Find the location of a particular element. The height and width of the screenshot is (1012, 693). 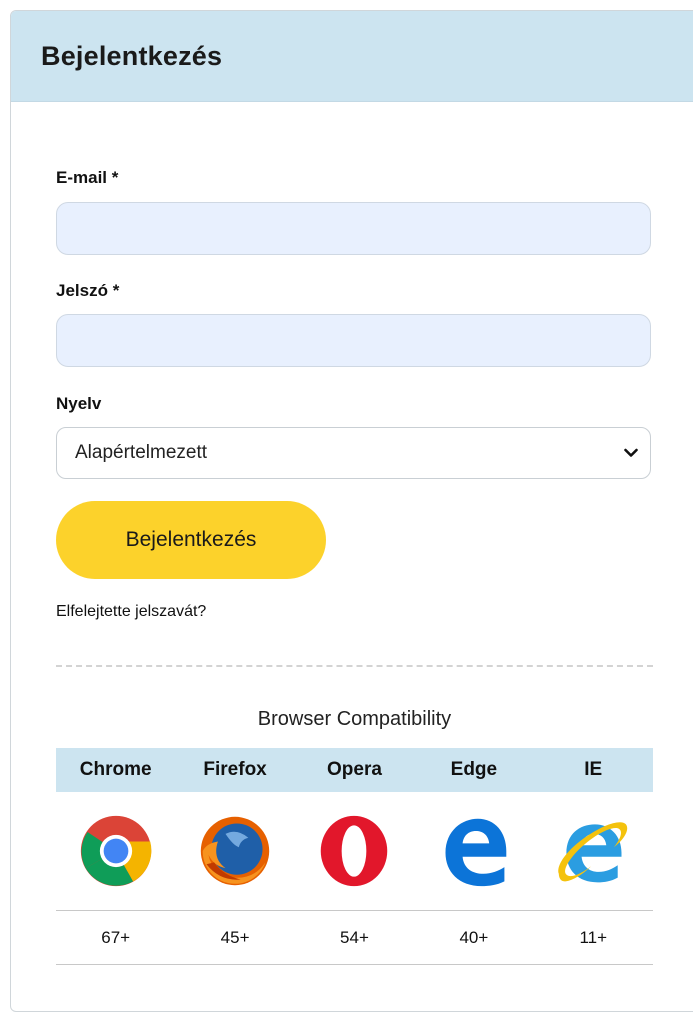

page-title: Bejelentkezés is located at coordinates (132, 55).